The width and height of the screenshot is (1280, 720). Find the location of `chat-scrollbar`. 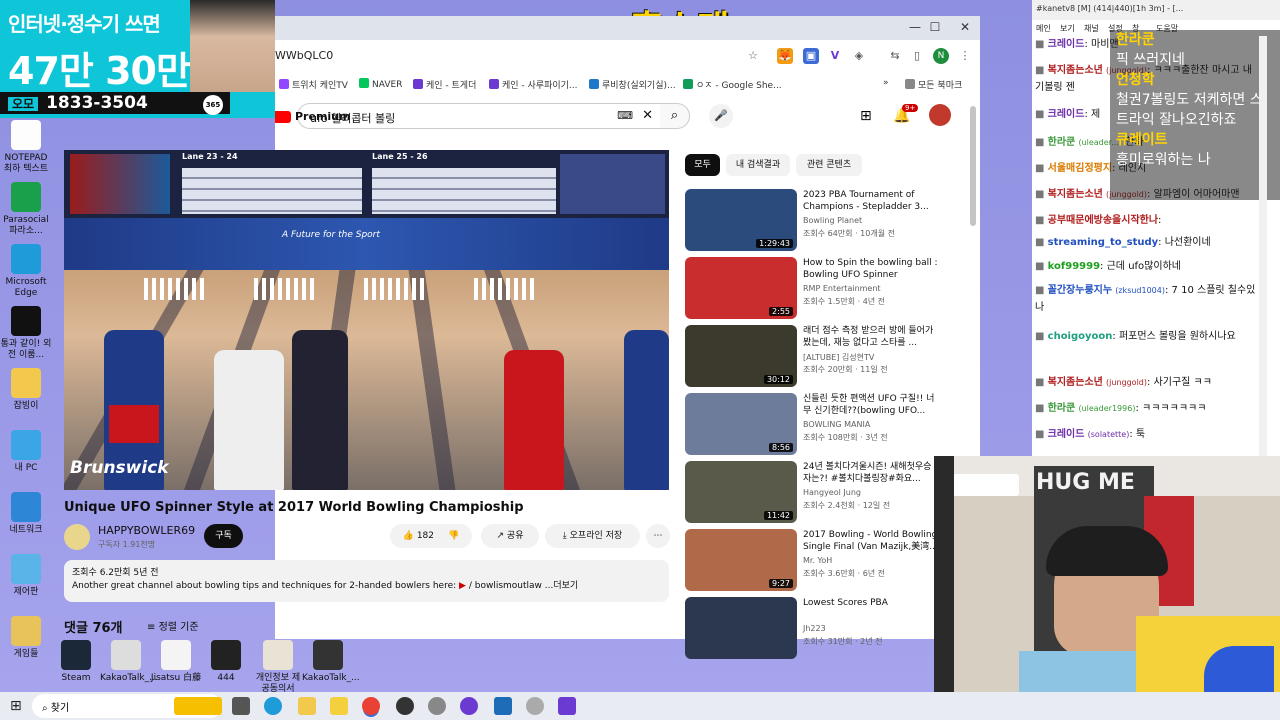

chat-scrollbar is located at coordinates (1263, 246).